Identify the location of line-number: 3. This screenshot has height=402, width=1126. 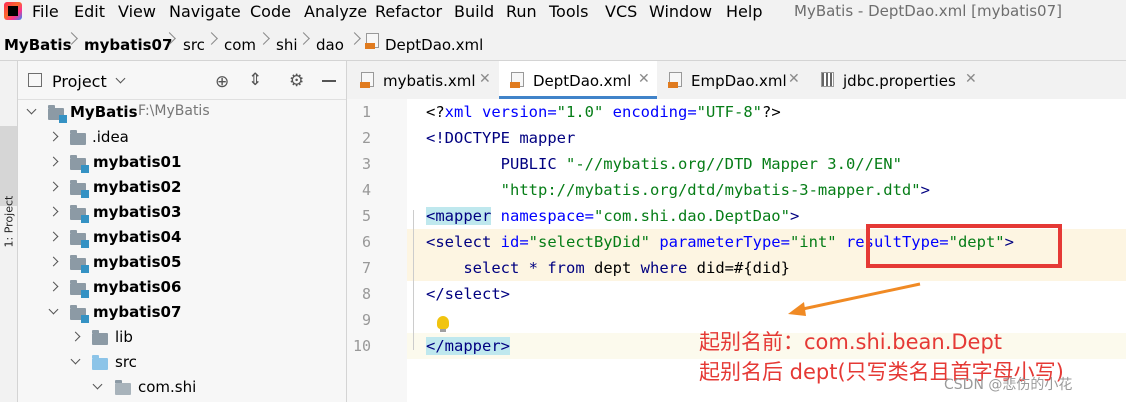
(366, 164).